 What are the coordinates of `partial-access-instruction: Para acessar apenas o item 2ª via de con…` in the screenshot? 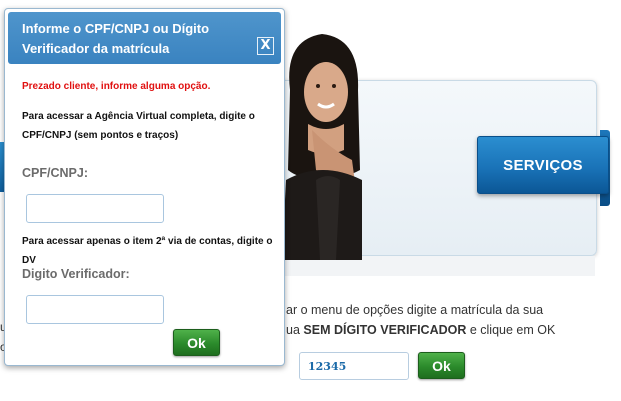 It's located at (147, 251).